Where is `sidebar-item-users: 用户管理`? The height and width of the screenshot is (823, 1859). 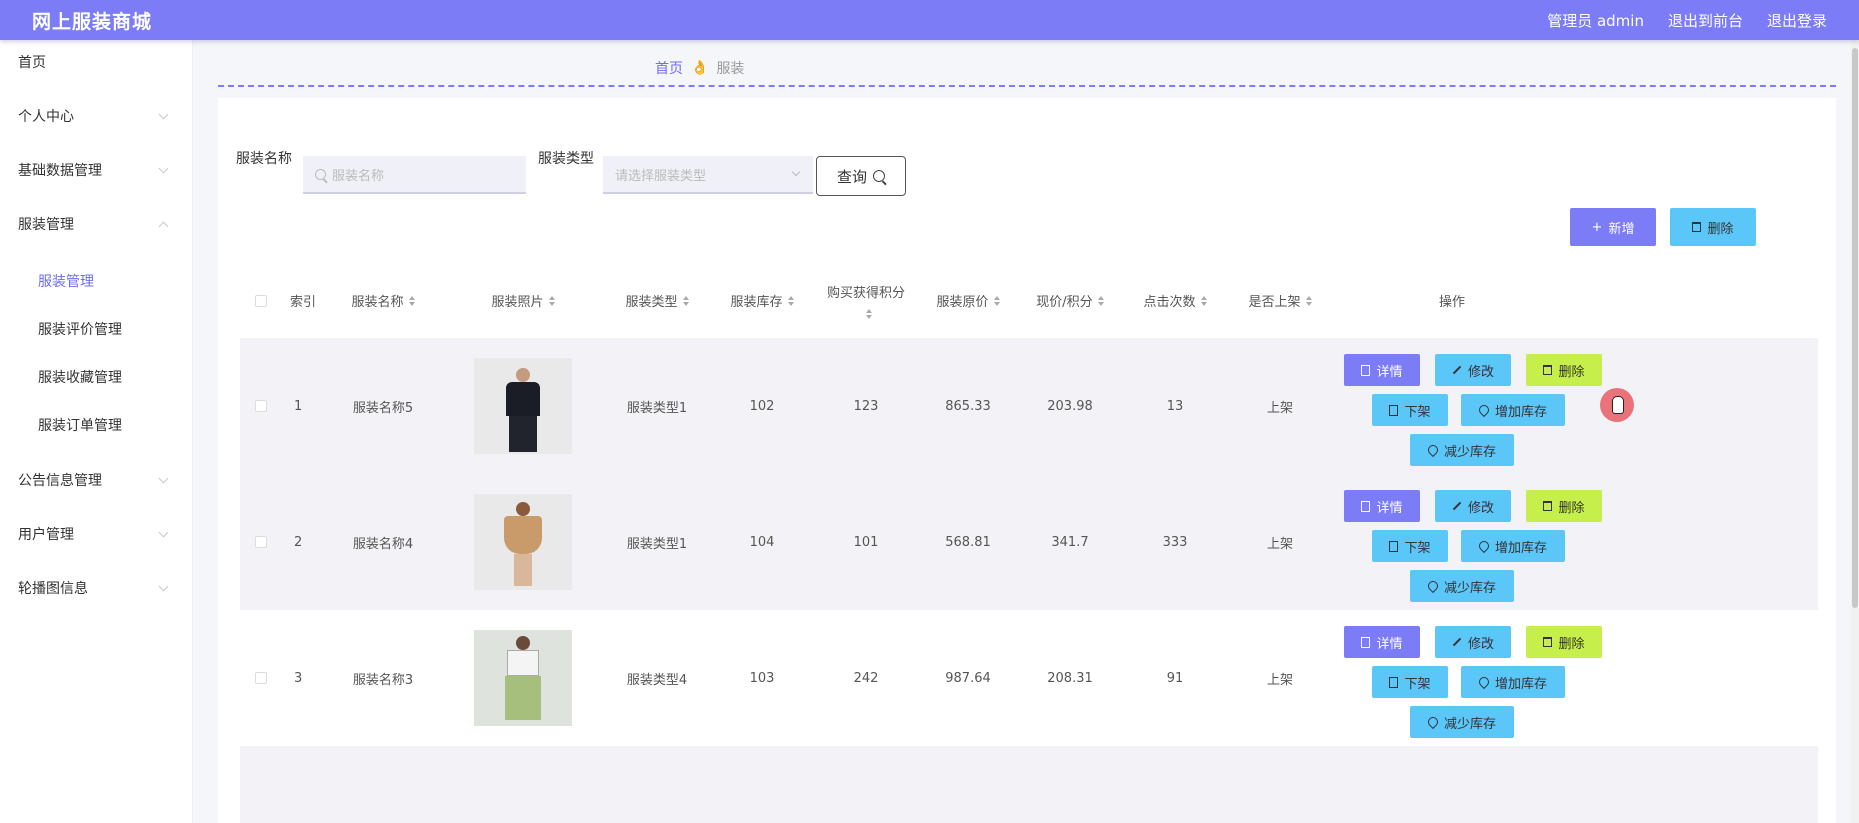 sidebar-item-users: 用户管理 is located at coordinates (93, 534).